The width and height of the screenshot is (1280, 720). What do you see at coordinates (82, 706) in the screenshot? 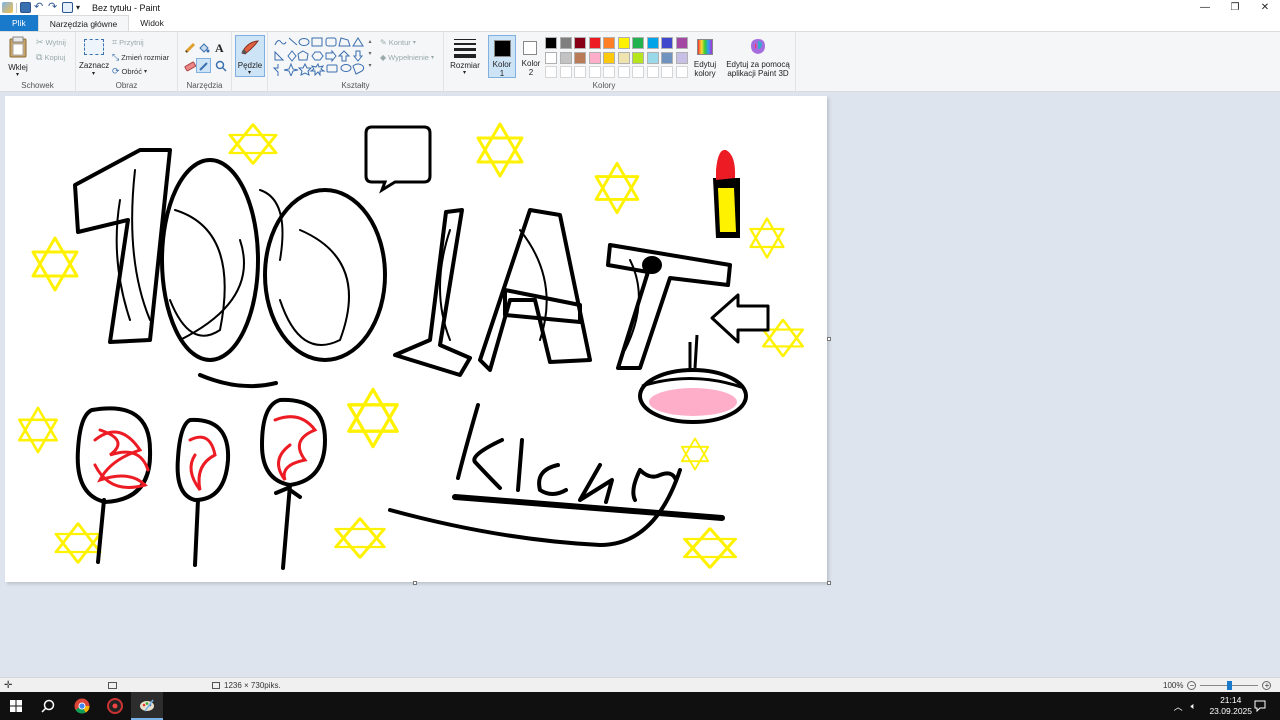
I see `taskbar-chrome` at bounding box center [82, 706].